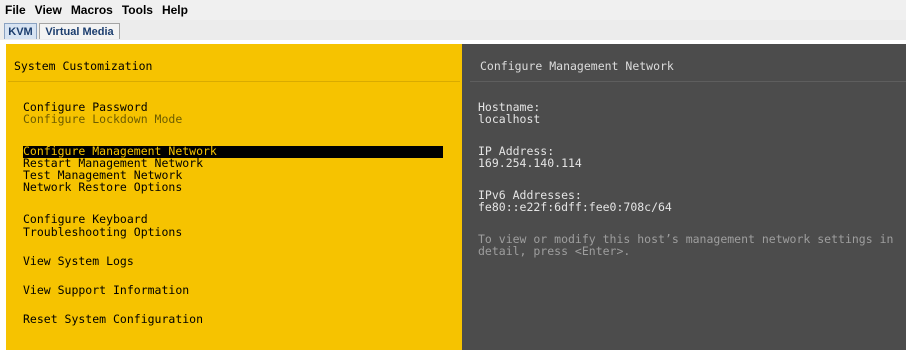 The height and width of the screenshot is (350, 906). What do you see at coordinates (577, 66) in the screenshot?
I see `detail-title: Configure Management Network` at bounding box center [577, 66].